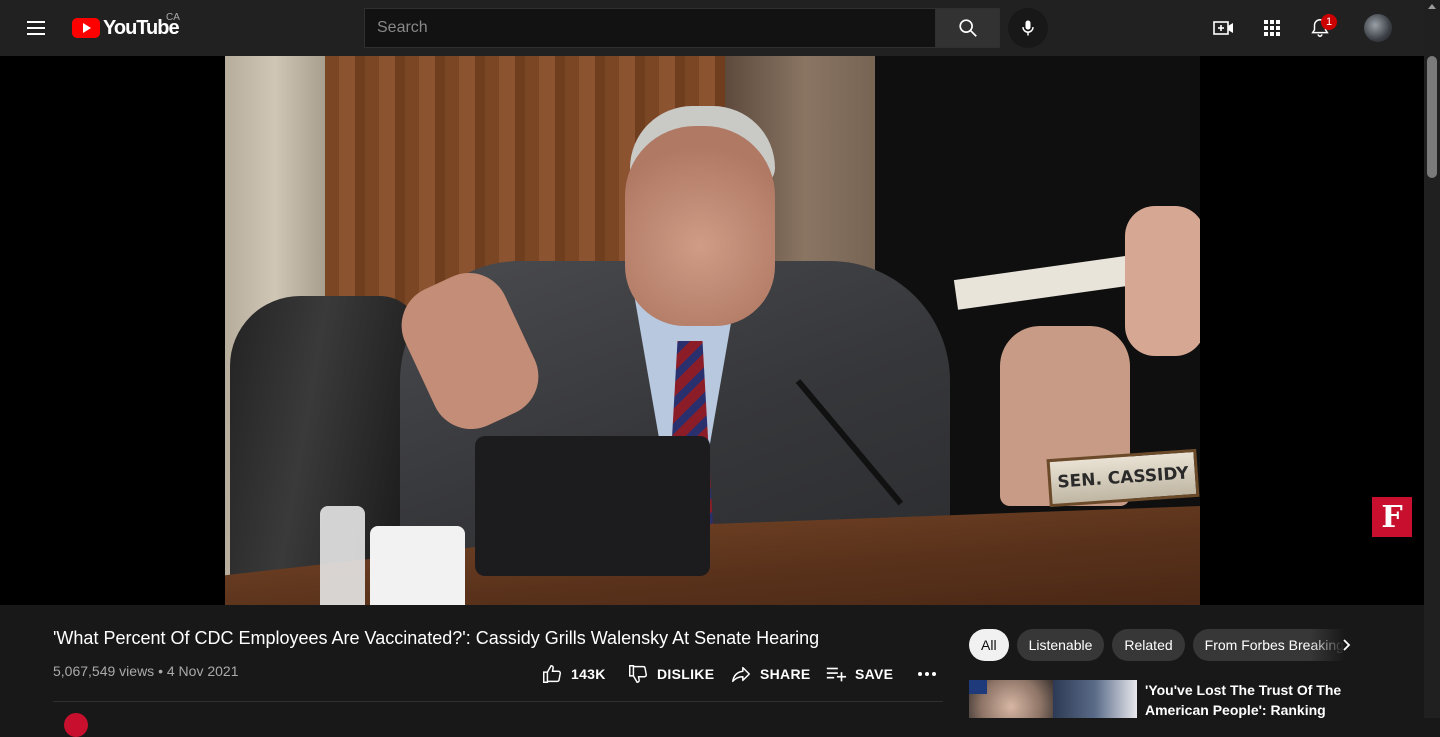  Describe the element at coordinates (686, 674) in the screenshot. I see `dislike-label: DISLIKE` at that location.